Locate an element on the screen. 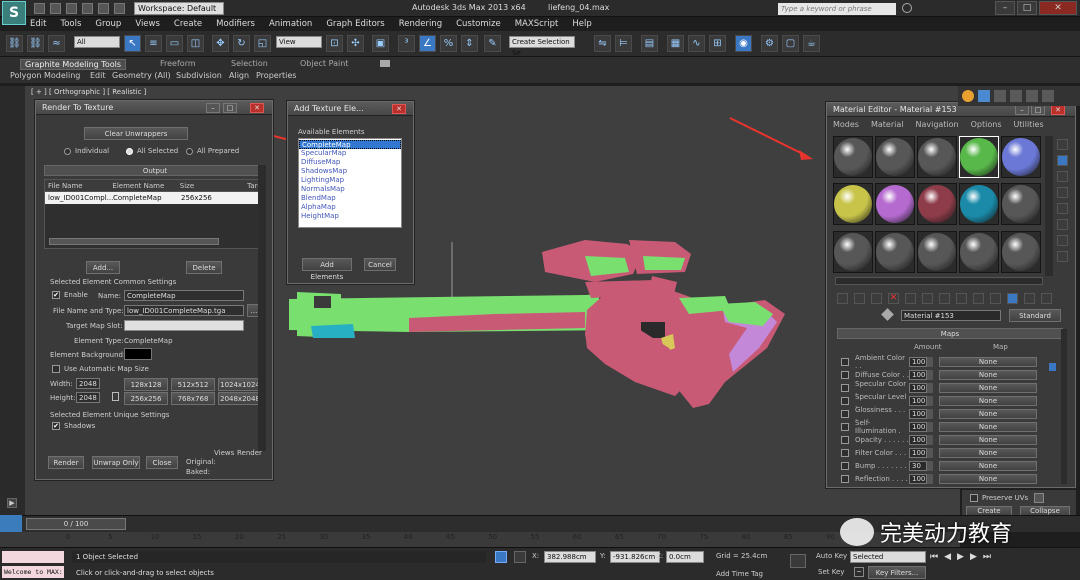  col-element-name: Element Name is located at coordinates (145, 186).